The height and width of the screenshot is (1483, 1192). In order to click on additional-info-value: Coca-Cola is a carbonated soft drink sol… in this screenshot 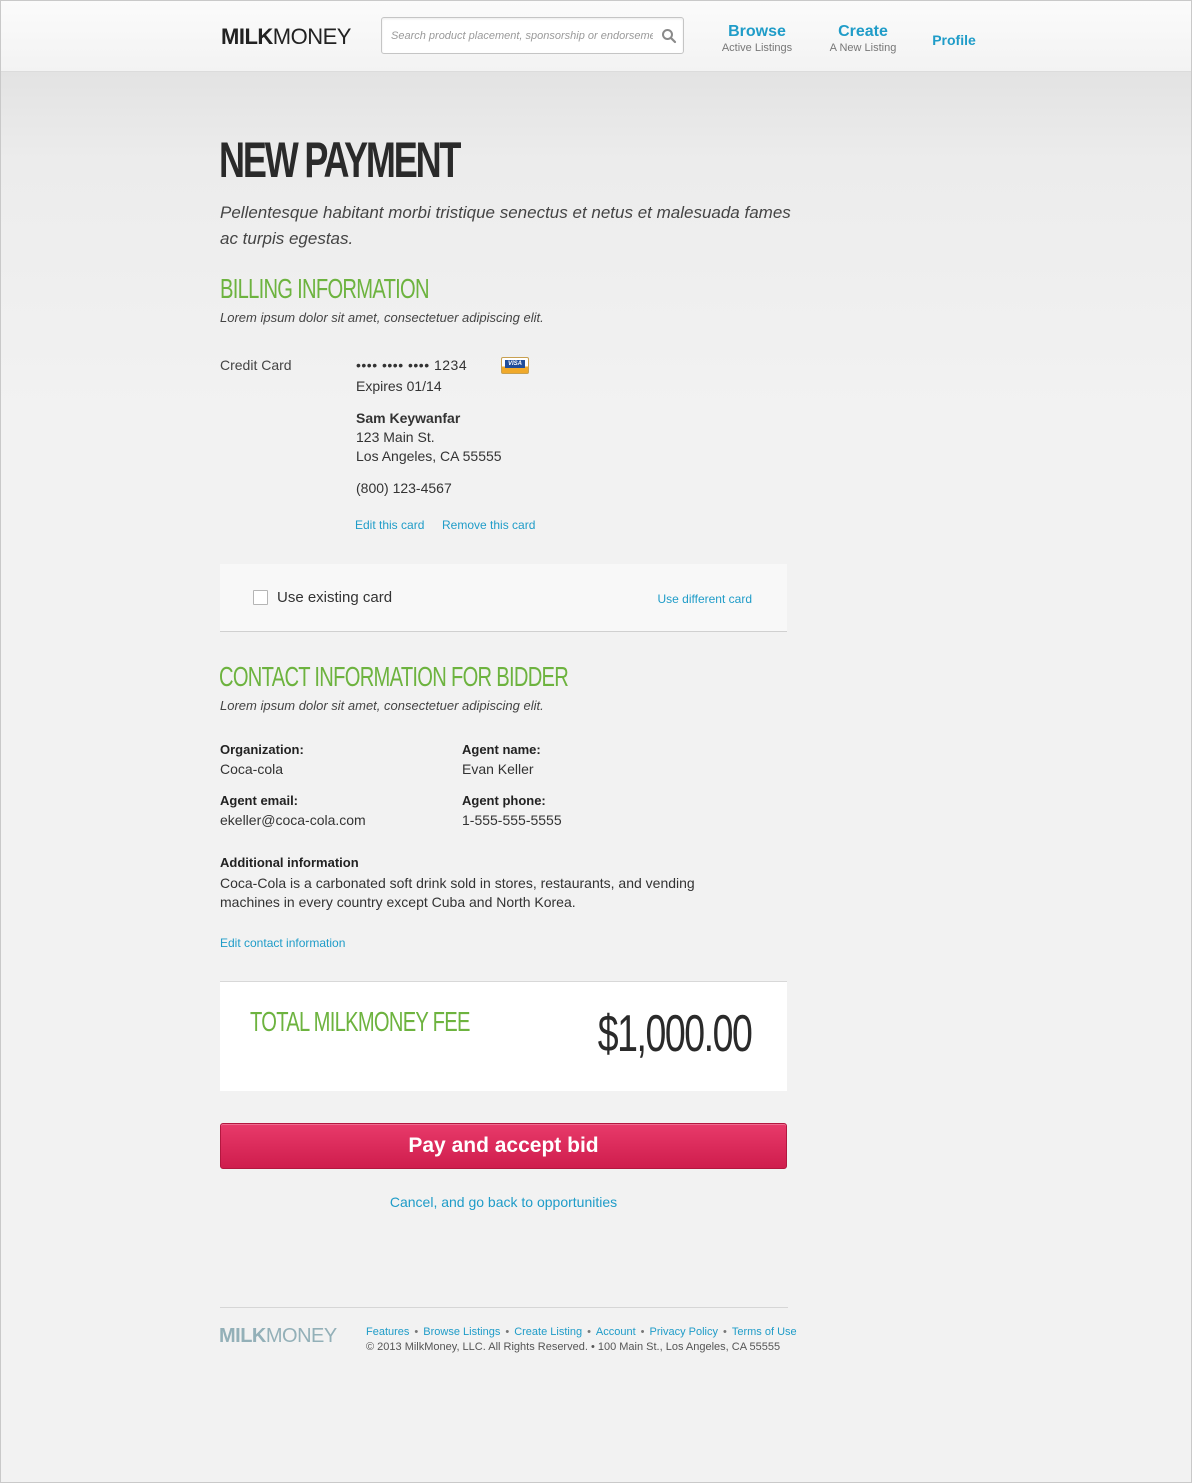, I will do `click(457, 892)`.